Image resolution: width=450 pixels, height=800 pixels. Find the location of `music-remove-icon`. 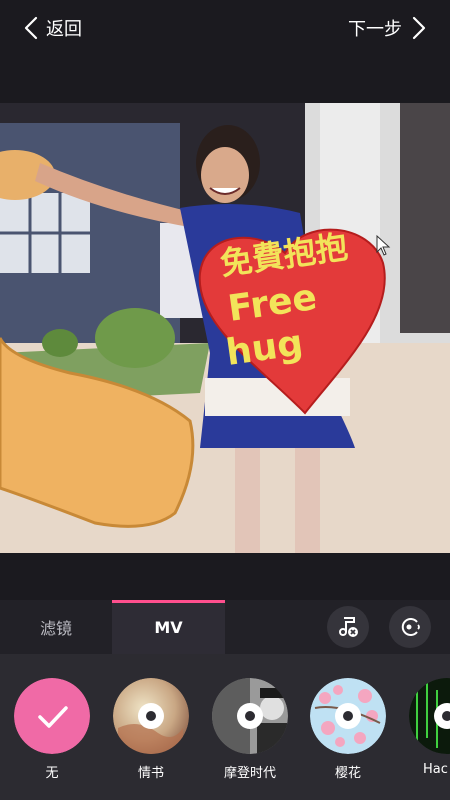

music-remove-icon is located at coordinates (348, 627).